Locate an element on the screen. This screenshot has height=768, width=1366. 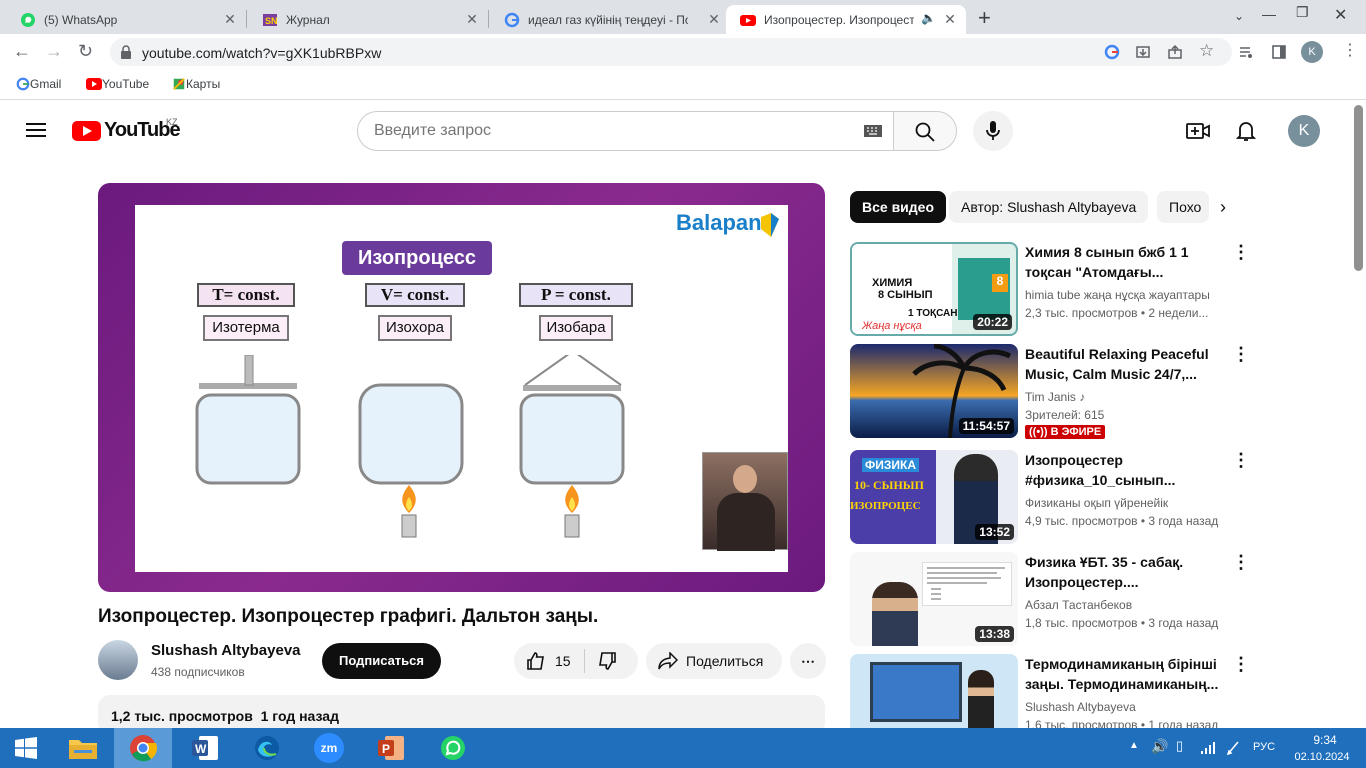
edge-icon is located at coordinates (267, 748).